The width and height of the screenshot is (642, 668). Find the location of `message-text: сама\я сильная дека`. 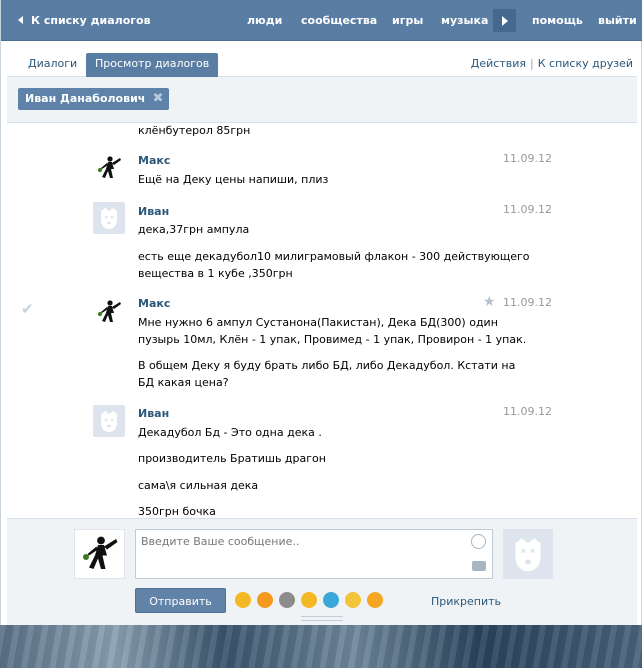

message-text: сама\я сильная дека is located at coordinates (198, 485).